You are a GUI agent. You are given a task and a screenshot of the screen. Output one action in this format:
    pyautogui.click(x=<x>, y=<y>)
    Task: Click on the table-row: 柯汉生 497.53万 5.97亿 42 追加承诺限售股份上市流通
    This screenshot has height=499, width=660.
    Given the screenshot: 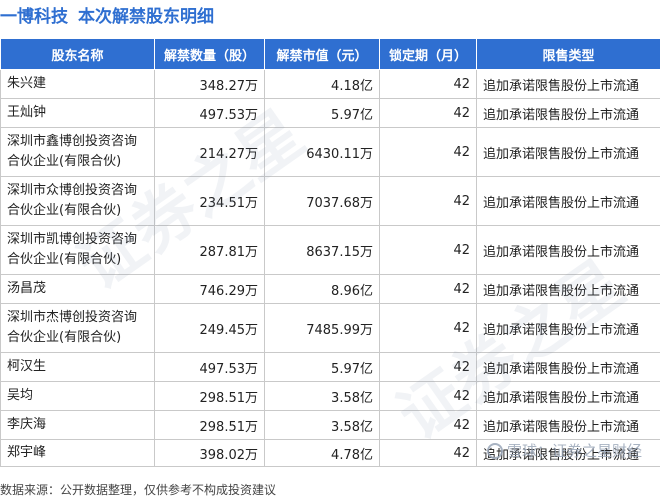 What is the action you would take?
    pyautogui.click(x=330, y=367)
    